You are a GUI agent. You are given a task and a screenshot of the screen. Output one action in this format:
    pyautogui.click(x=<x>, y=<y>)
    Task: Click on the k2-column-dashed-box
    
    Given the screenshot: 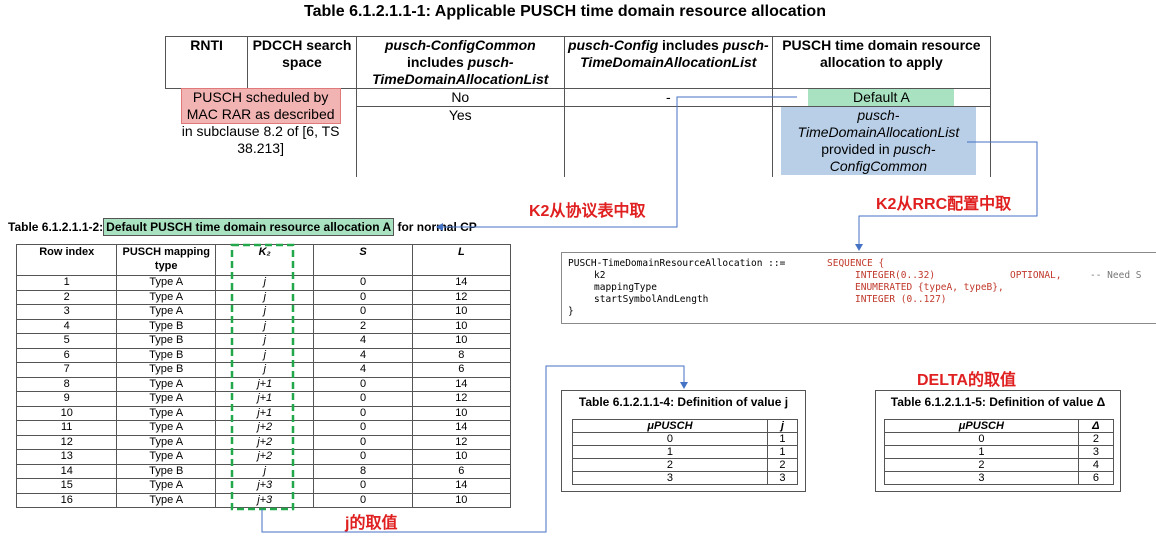 What is the action you would take?
    pyautogui.click(x=262, y=377)
    